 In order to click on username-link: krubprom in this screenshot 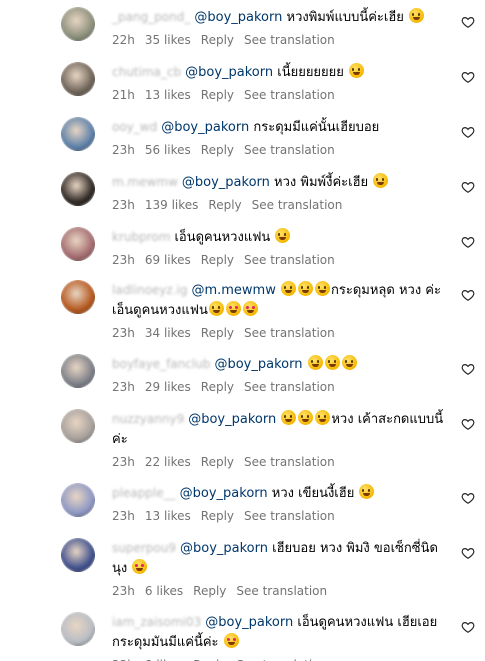, I will do `click(141, 237)`.